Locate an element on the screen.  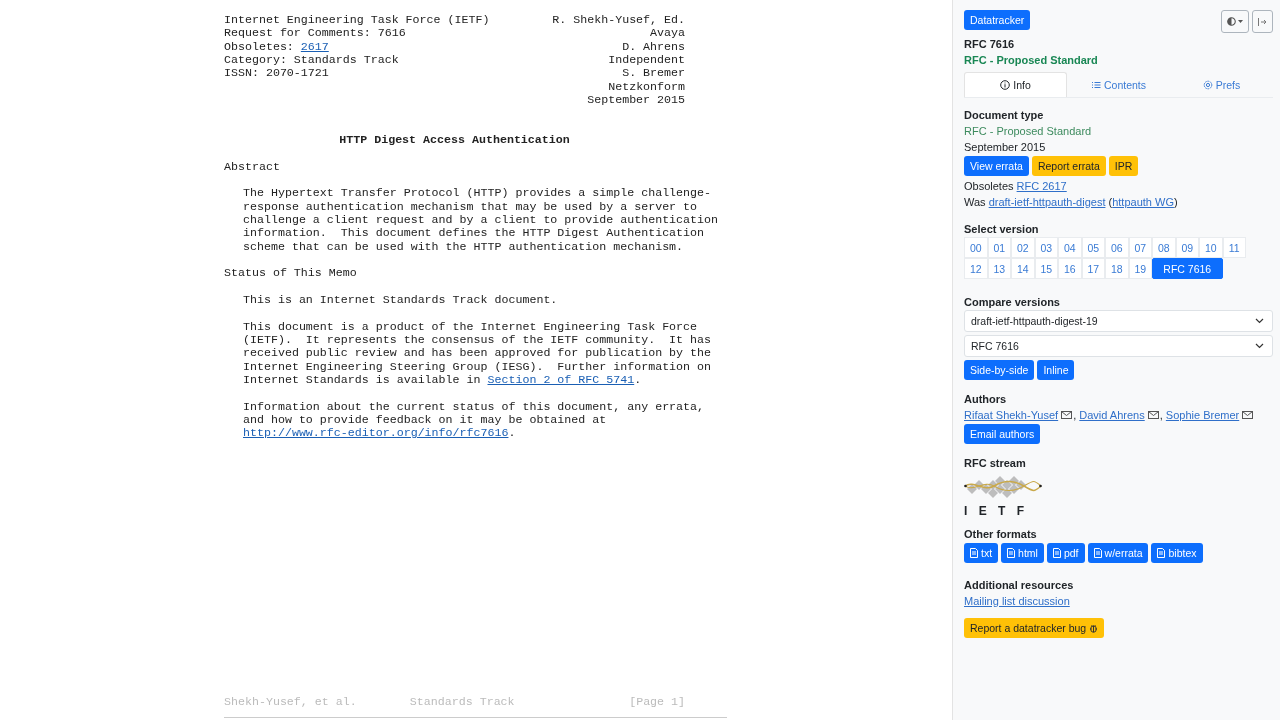
version-button: 17 is located at coordinates (1093, 268).